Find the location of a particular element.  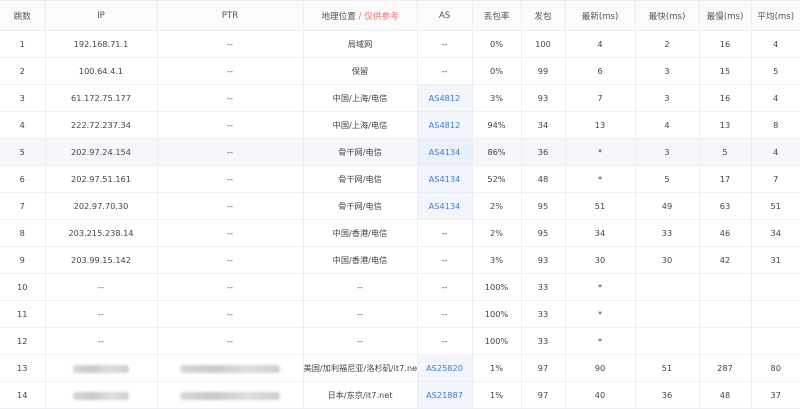

col-sent: 发包 is located at coordinates (542, 15).